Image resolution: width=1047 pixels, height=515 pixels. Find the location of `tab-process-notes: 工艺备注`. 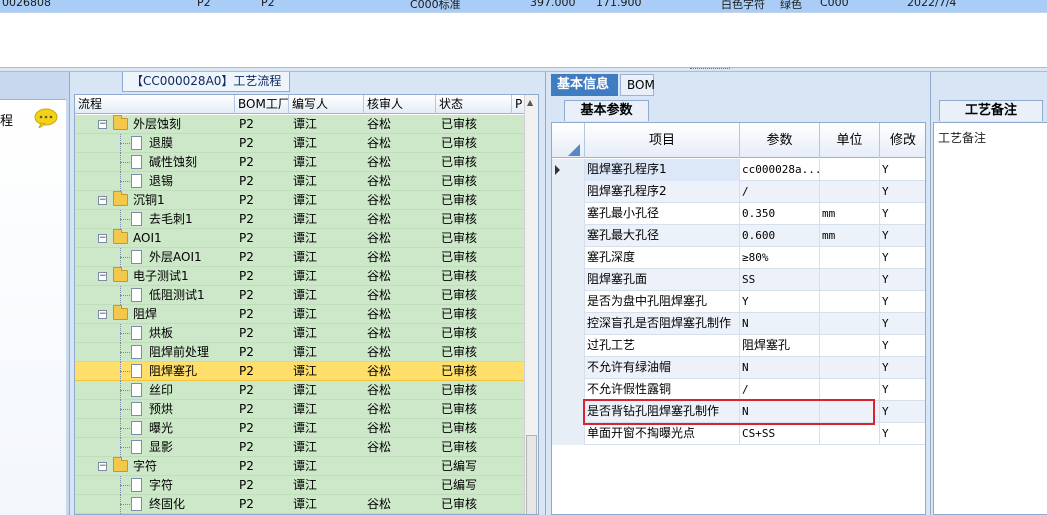

tab-process-notes: 工艺备注 is located at coordinates (991, 110).